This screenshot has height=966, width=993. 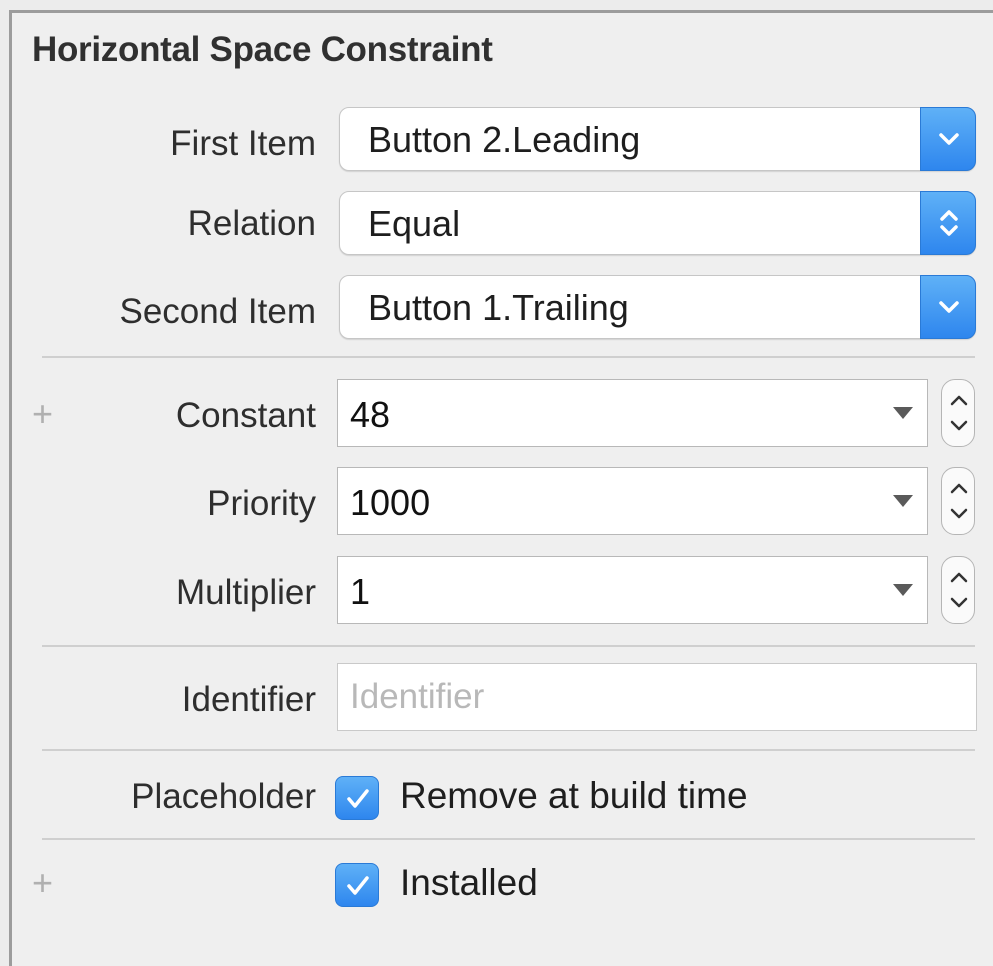 What do you see at coordinates (414, 223) in the screenshot?
I see `relation-value: Equal` at bounding box center [414, 223].